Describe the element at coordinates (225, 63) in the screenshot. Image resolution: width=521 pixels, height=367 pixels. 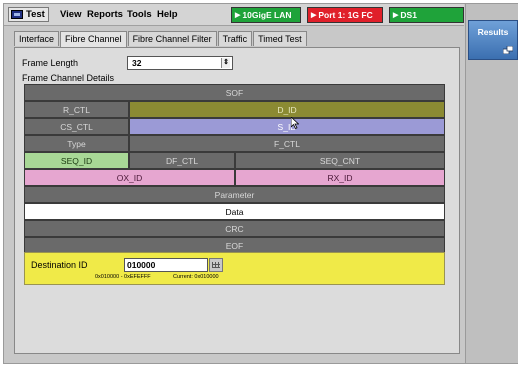
I see `dropdown-arrow-icon: ⇕` at that location.